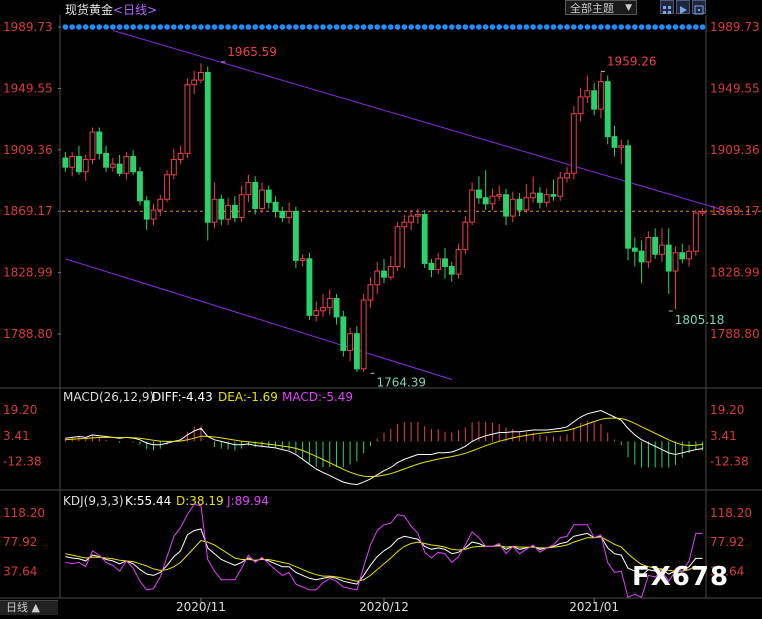 This screenshot has height=619, width=762. Describe the element at coordinates (135, 10) in the screenshot. I see `period-label: <日线>` at that location.